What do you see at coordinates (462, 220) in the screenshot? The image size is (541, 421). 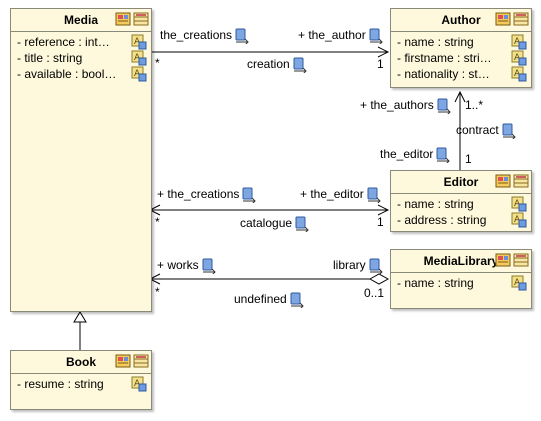 I see `editor-attr-address: - address : string A` at bounding box center [462, 220].